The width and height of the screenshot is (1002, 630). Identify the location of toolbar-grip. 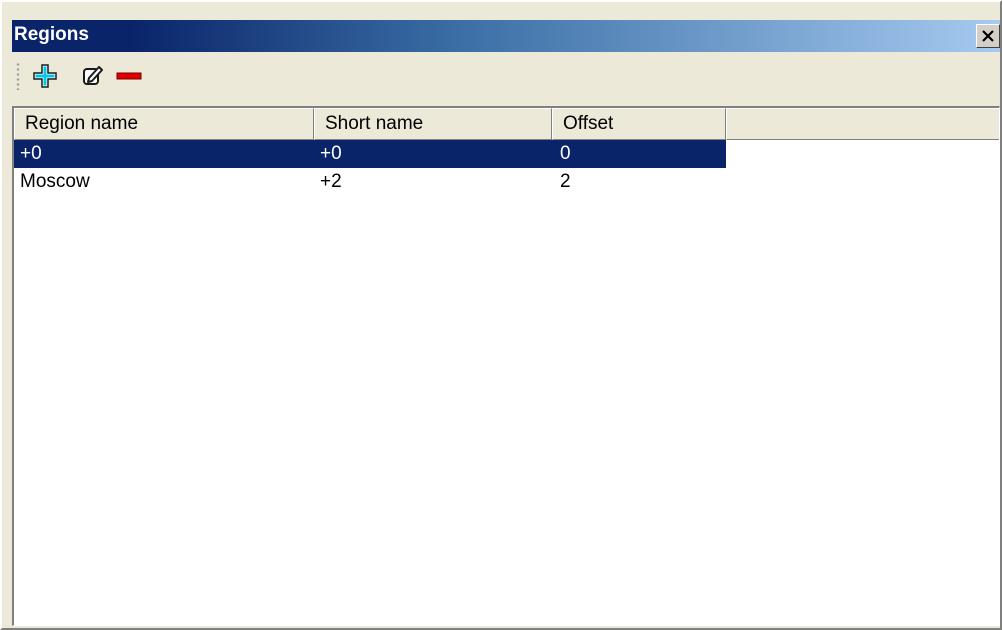
(18, 76).